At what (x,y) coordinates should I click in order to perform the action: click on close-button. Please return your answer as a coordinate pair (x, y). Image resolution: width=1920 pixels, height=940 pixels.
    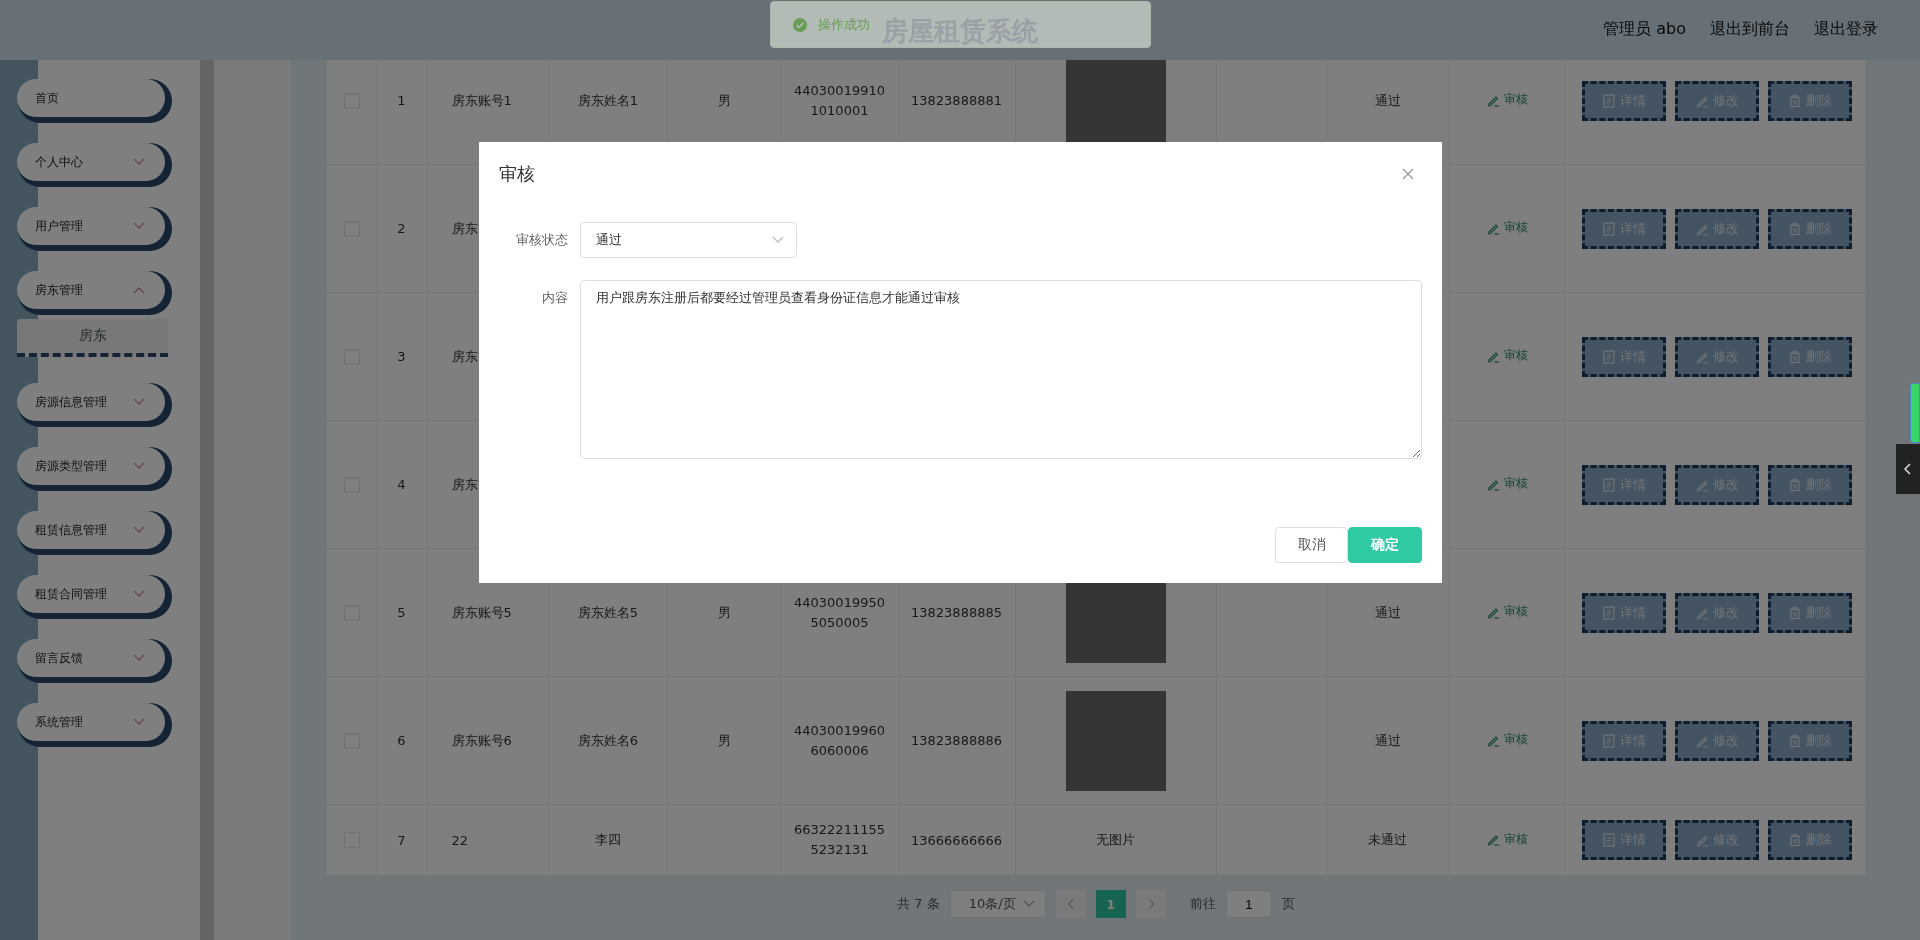
    Looking at the image, I should click on (1408, 174).